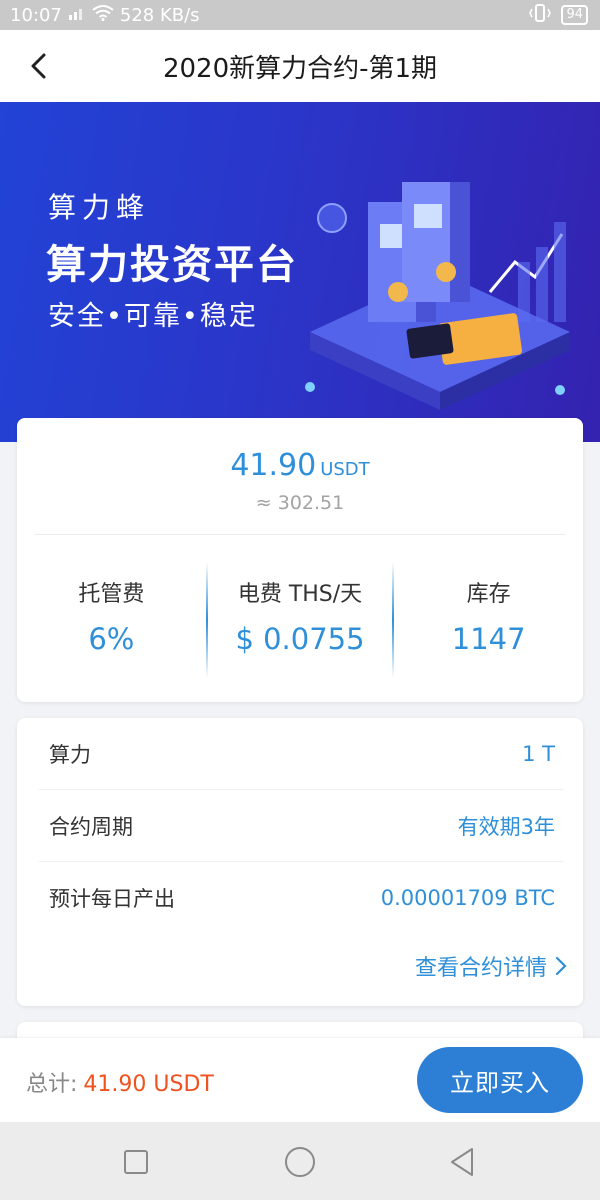 The image size is (600, 1200). I want to click on chevron-right-icon, so click(561, 966).